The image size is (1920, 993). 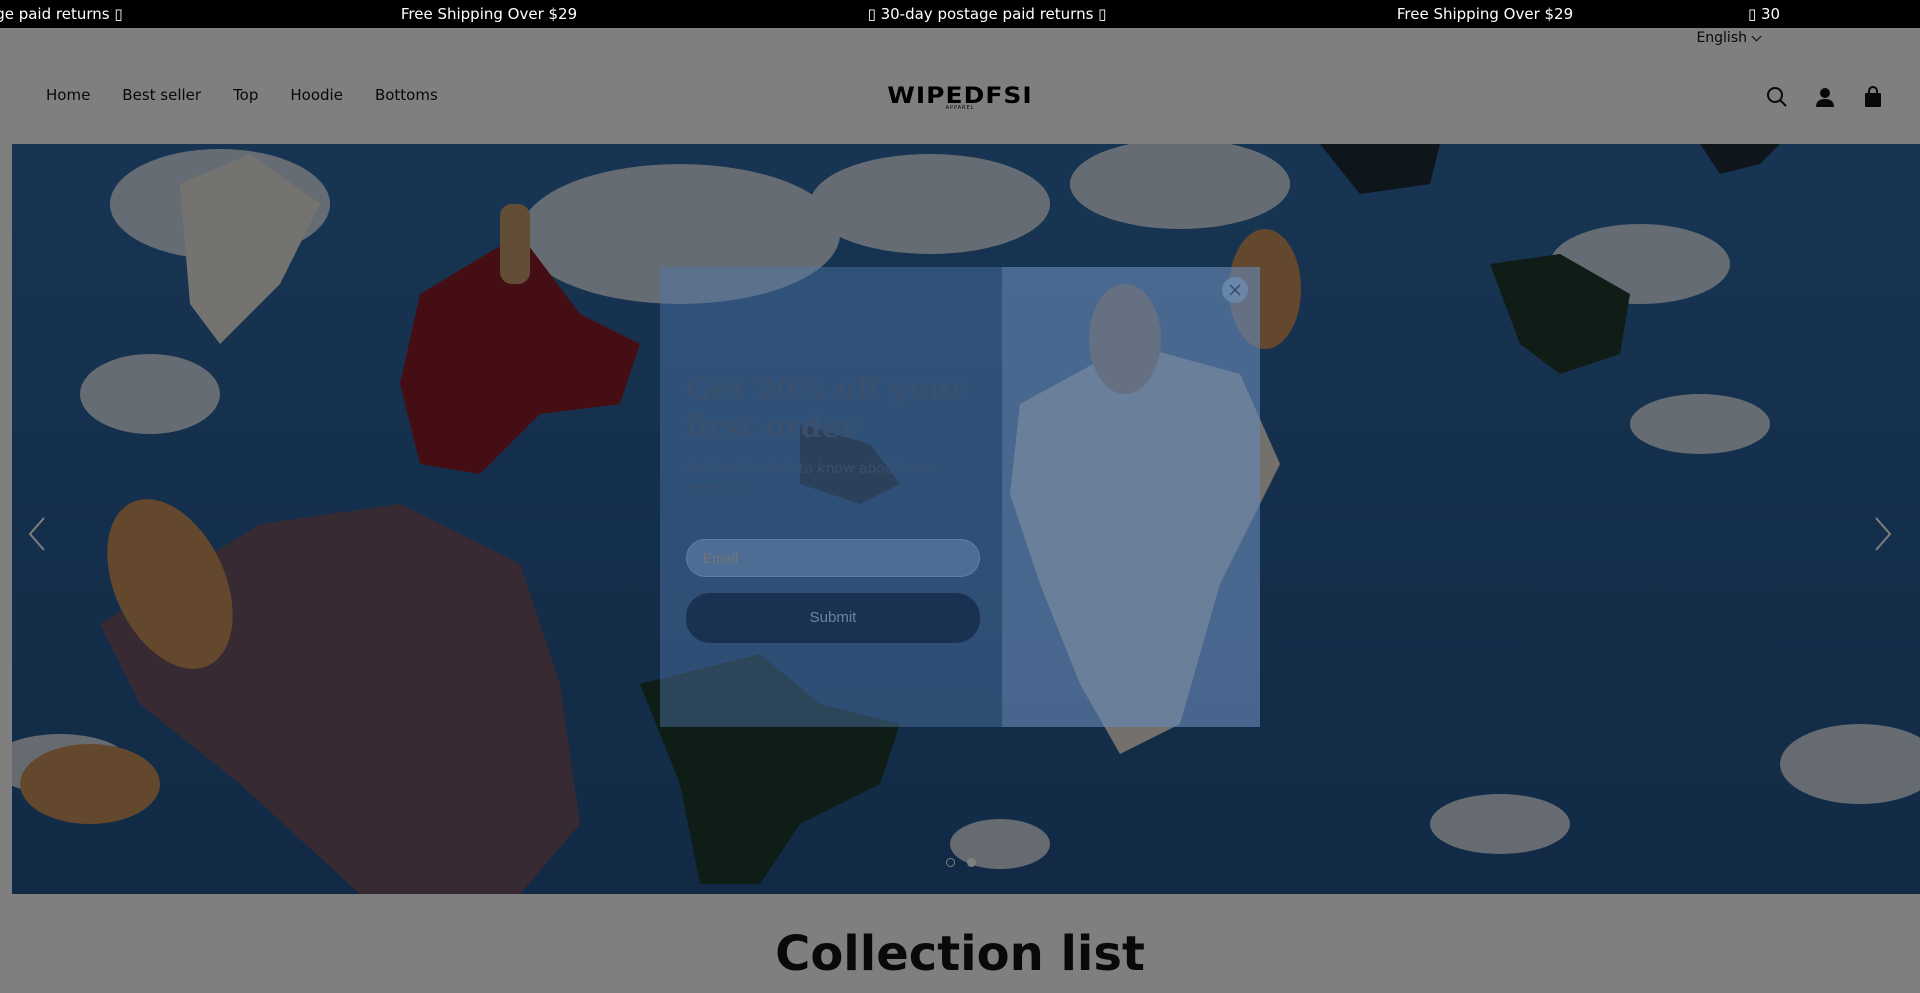 I want to click on announcement-item: age paid returns ▯, so click(x=61, y=14).